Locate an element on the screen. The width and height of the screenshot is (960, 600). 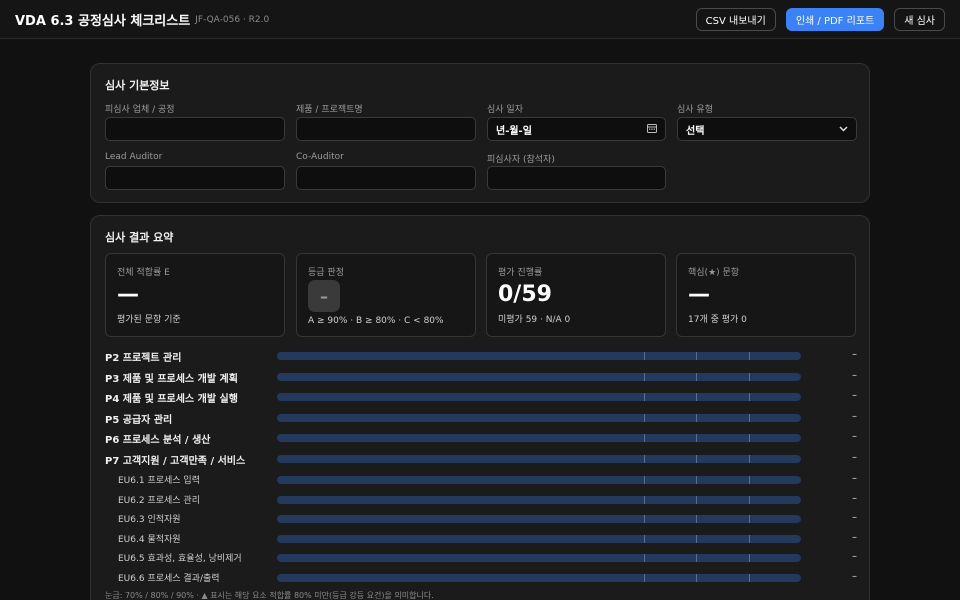
process-row: EU6.1 프로세스 입력 – is located at coordinates (481, 480).